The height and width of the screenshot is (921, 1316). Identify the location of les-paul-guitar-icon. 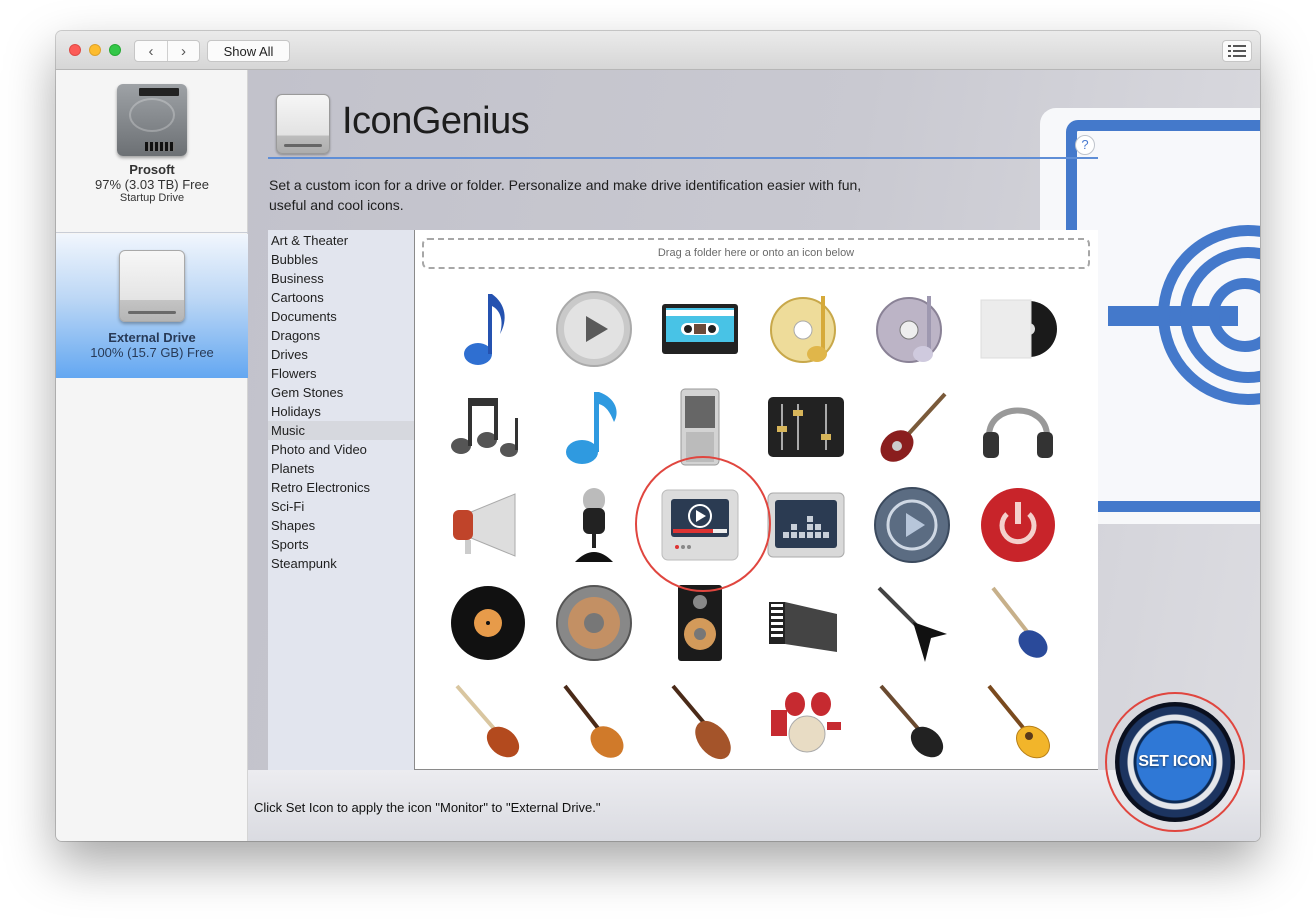
(594, 721).